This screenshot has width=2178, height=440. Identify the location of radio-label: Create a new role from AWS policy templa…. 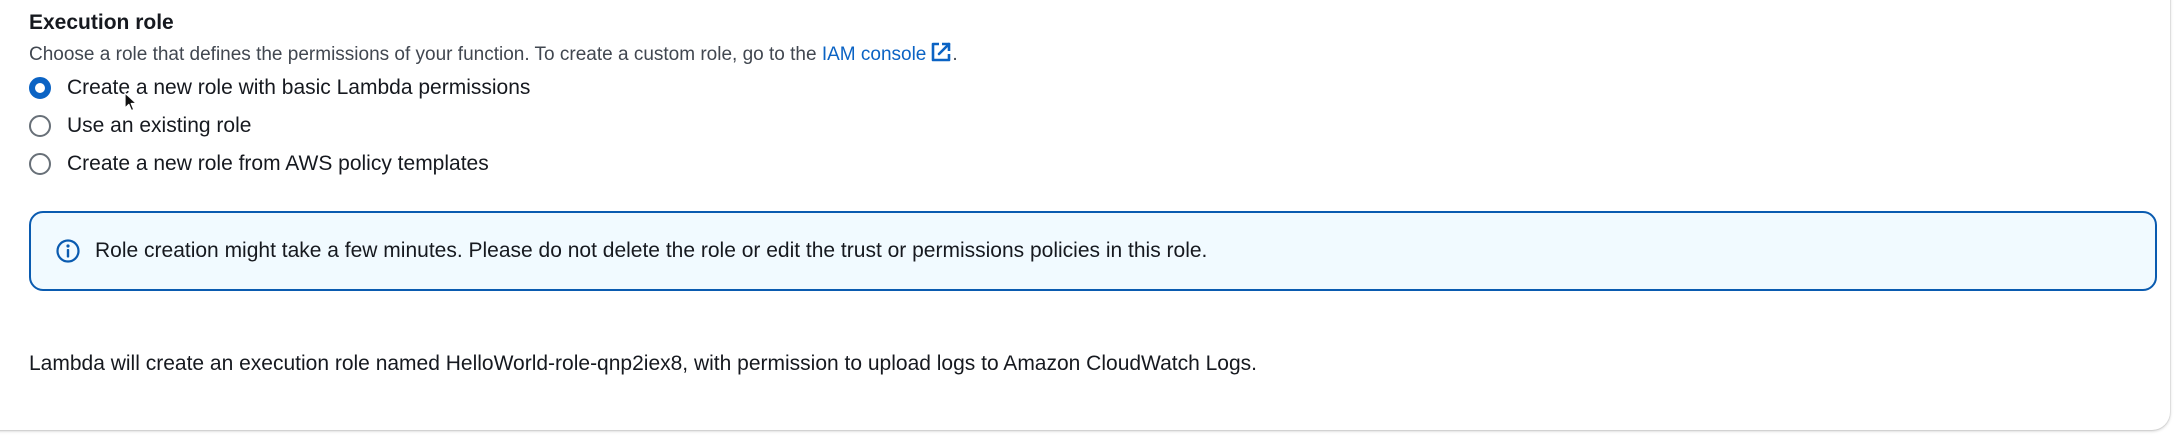
(278, 163).